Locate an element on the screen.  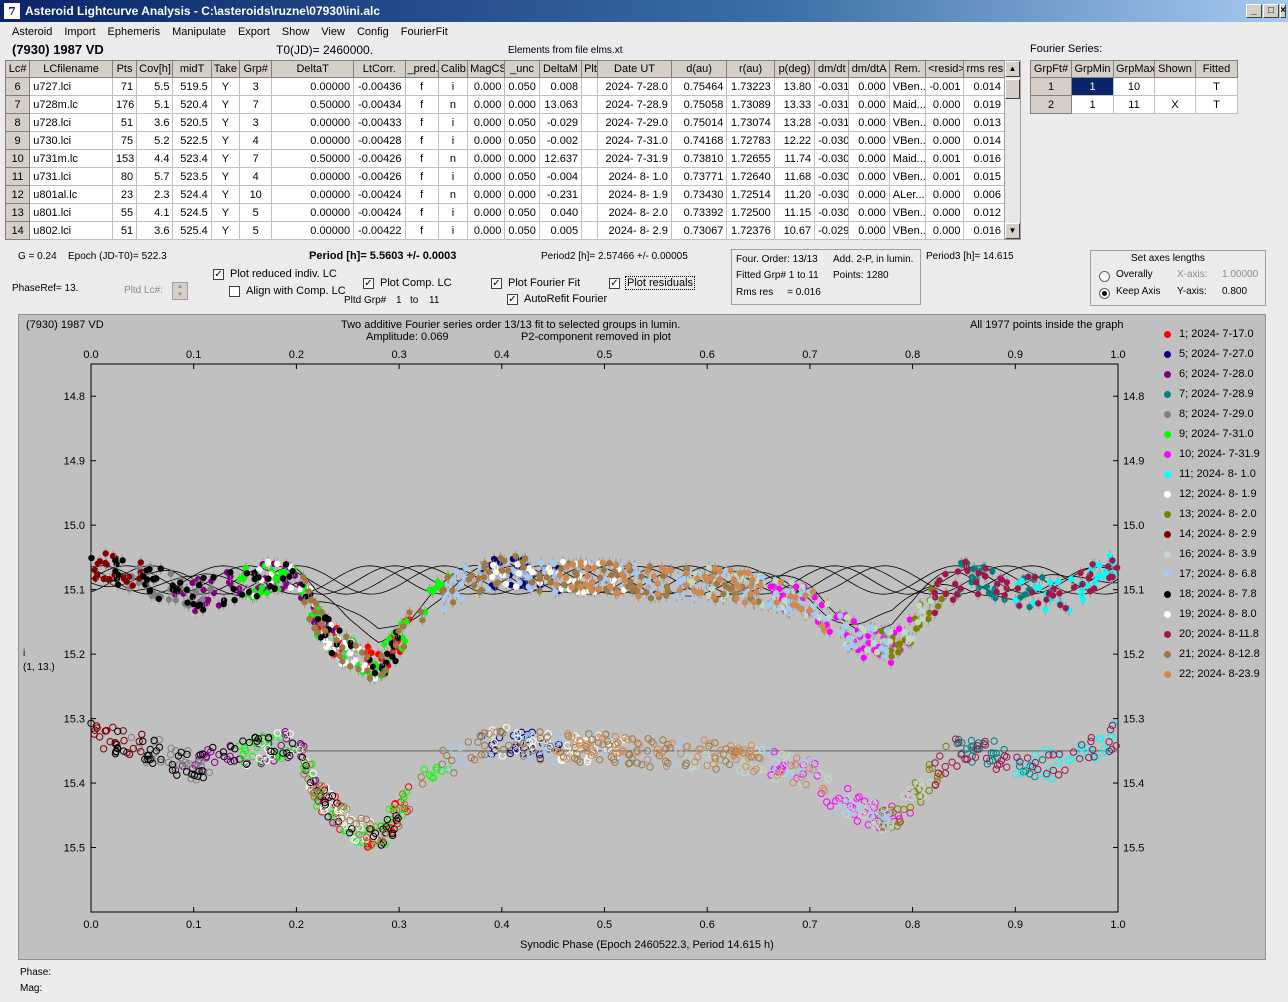
minimize-button: _ is located at coordinates (1254, 11).